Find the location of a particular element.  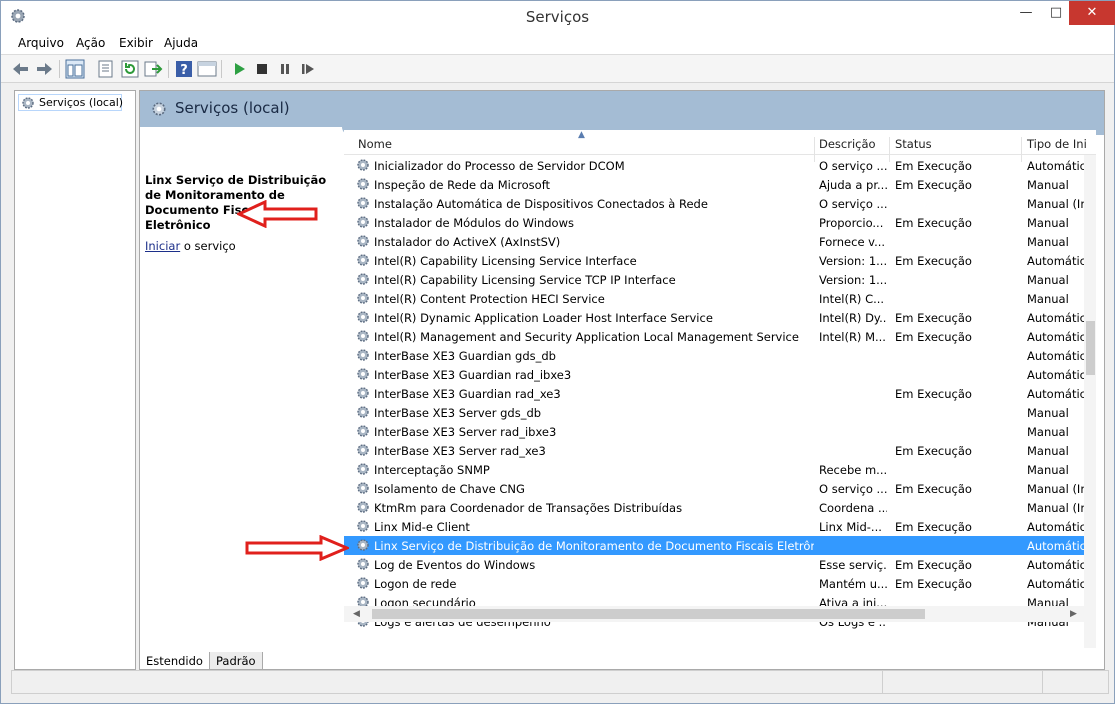

refresh-icon is located at coordinates (130, 69).